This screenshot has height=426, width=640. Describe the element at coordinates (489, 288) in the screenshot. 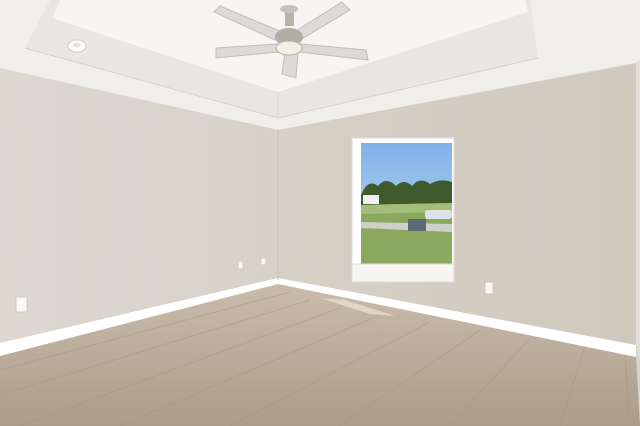

I see `outlet-right-wall` at that location.